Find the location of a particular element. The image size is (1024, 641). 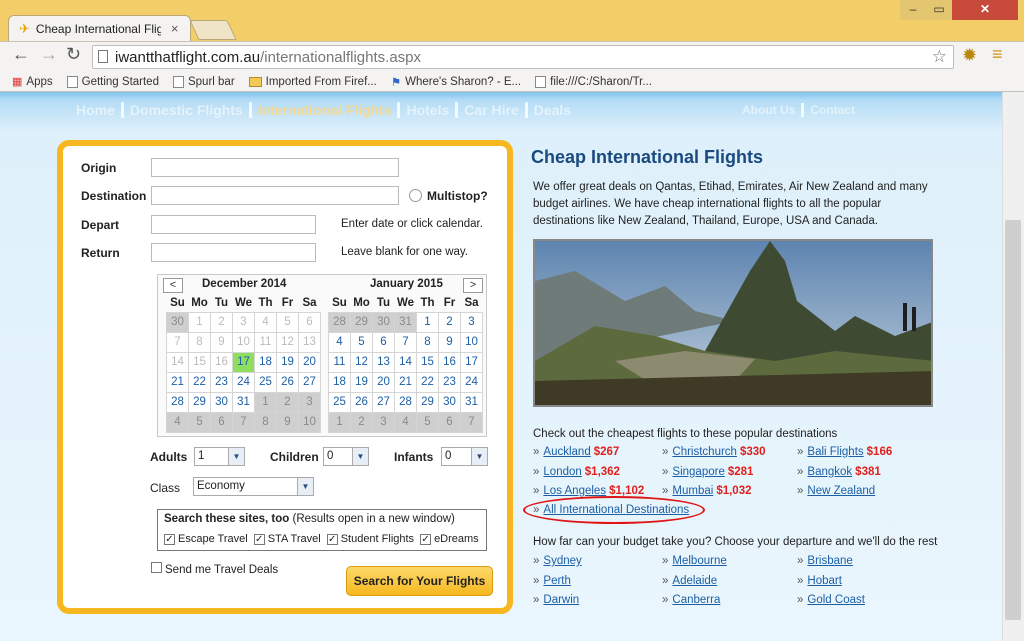

depart-date-input is located at coordinates (233, 224).